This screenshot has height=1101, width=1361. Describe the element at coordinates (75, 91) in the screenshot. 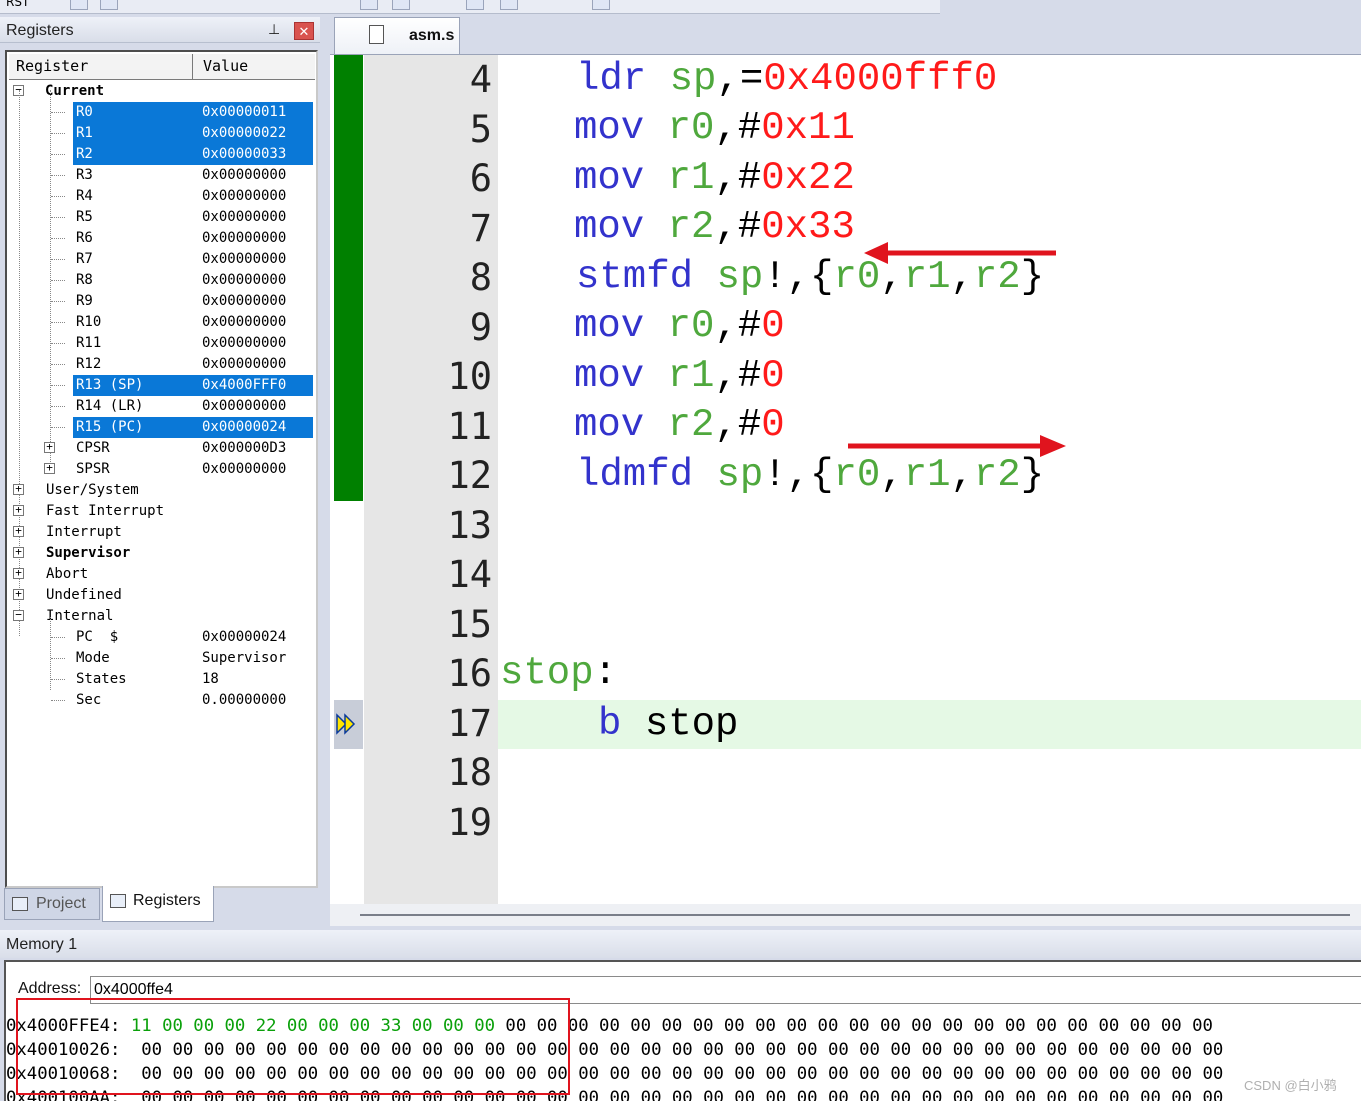

I see `tree-node-label: Current` at that location.